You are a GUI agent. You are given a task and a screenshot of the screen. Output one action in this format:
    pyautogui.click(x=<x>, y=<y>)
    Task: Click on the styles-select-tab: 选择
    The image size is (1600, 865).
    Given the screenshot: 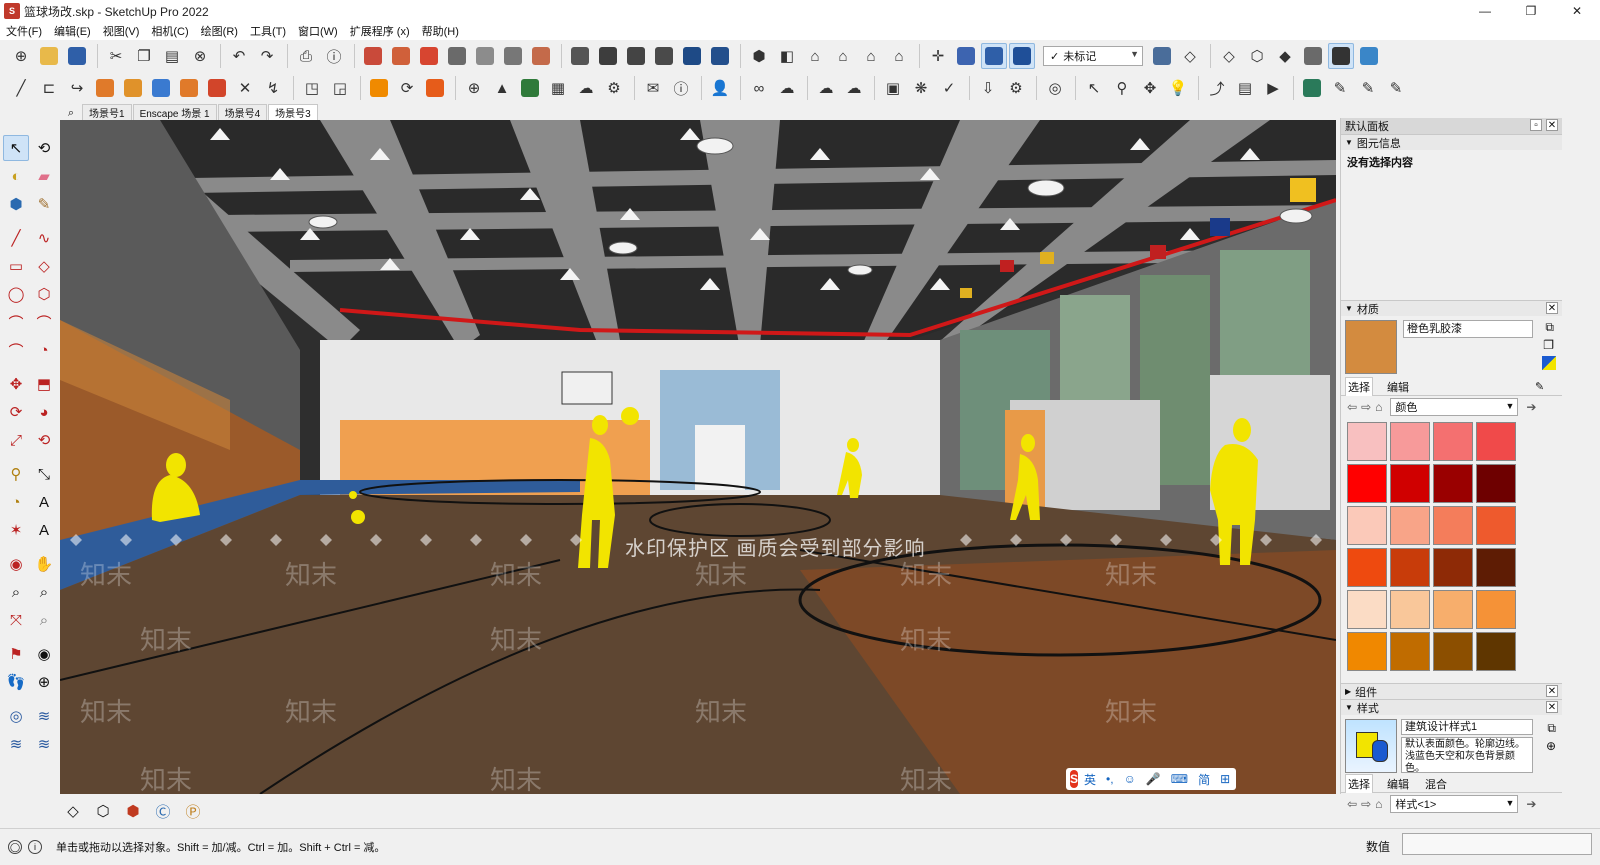 What is the action you would take?
    pyautogui.click(x=1359, y=783)
    